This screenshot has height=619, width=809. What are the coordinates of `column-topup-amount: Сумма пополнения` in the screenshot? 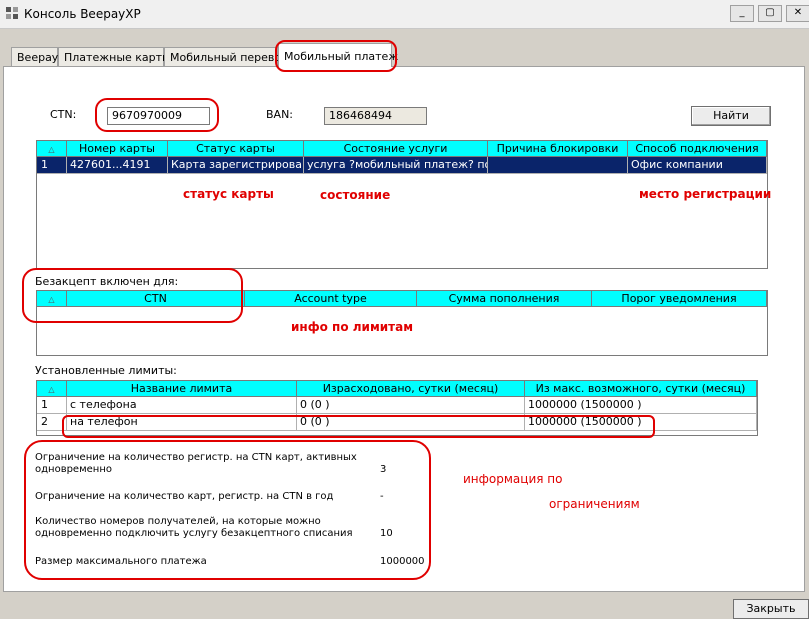 It's located at (504, 299).